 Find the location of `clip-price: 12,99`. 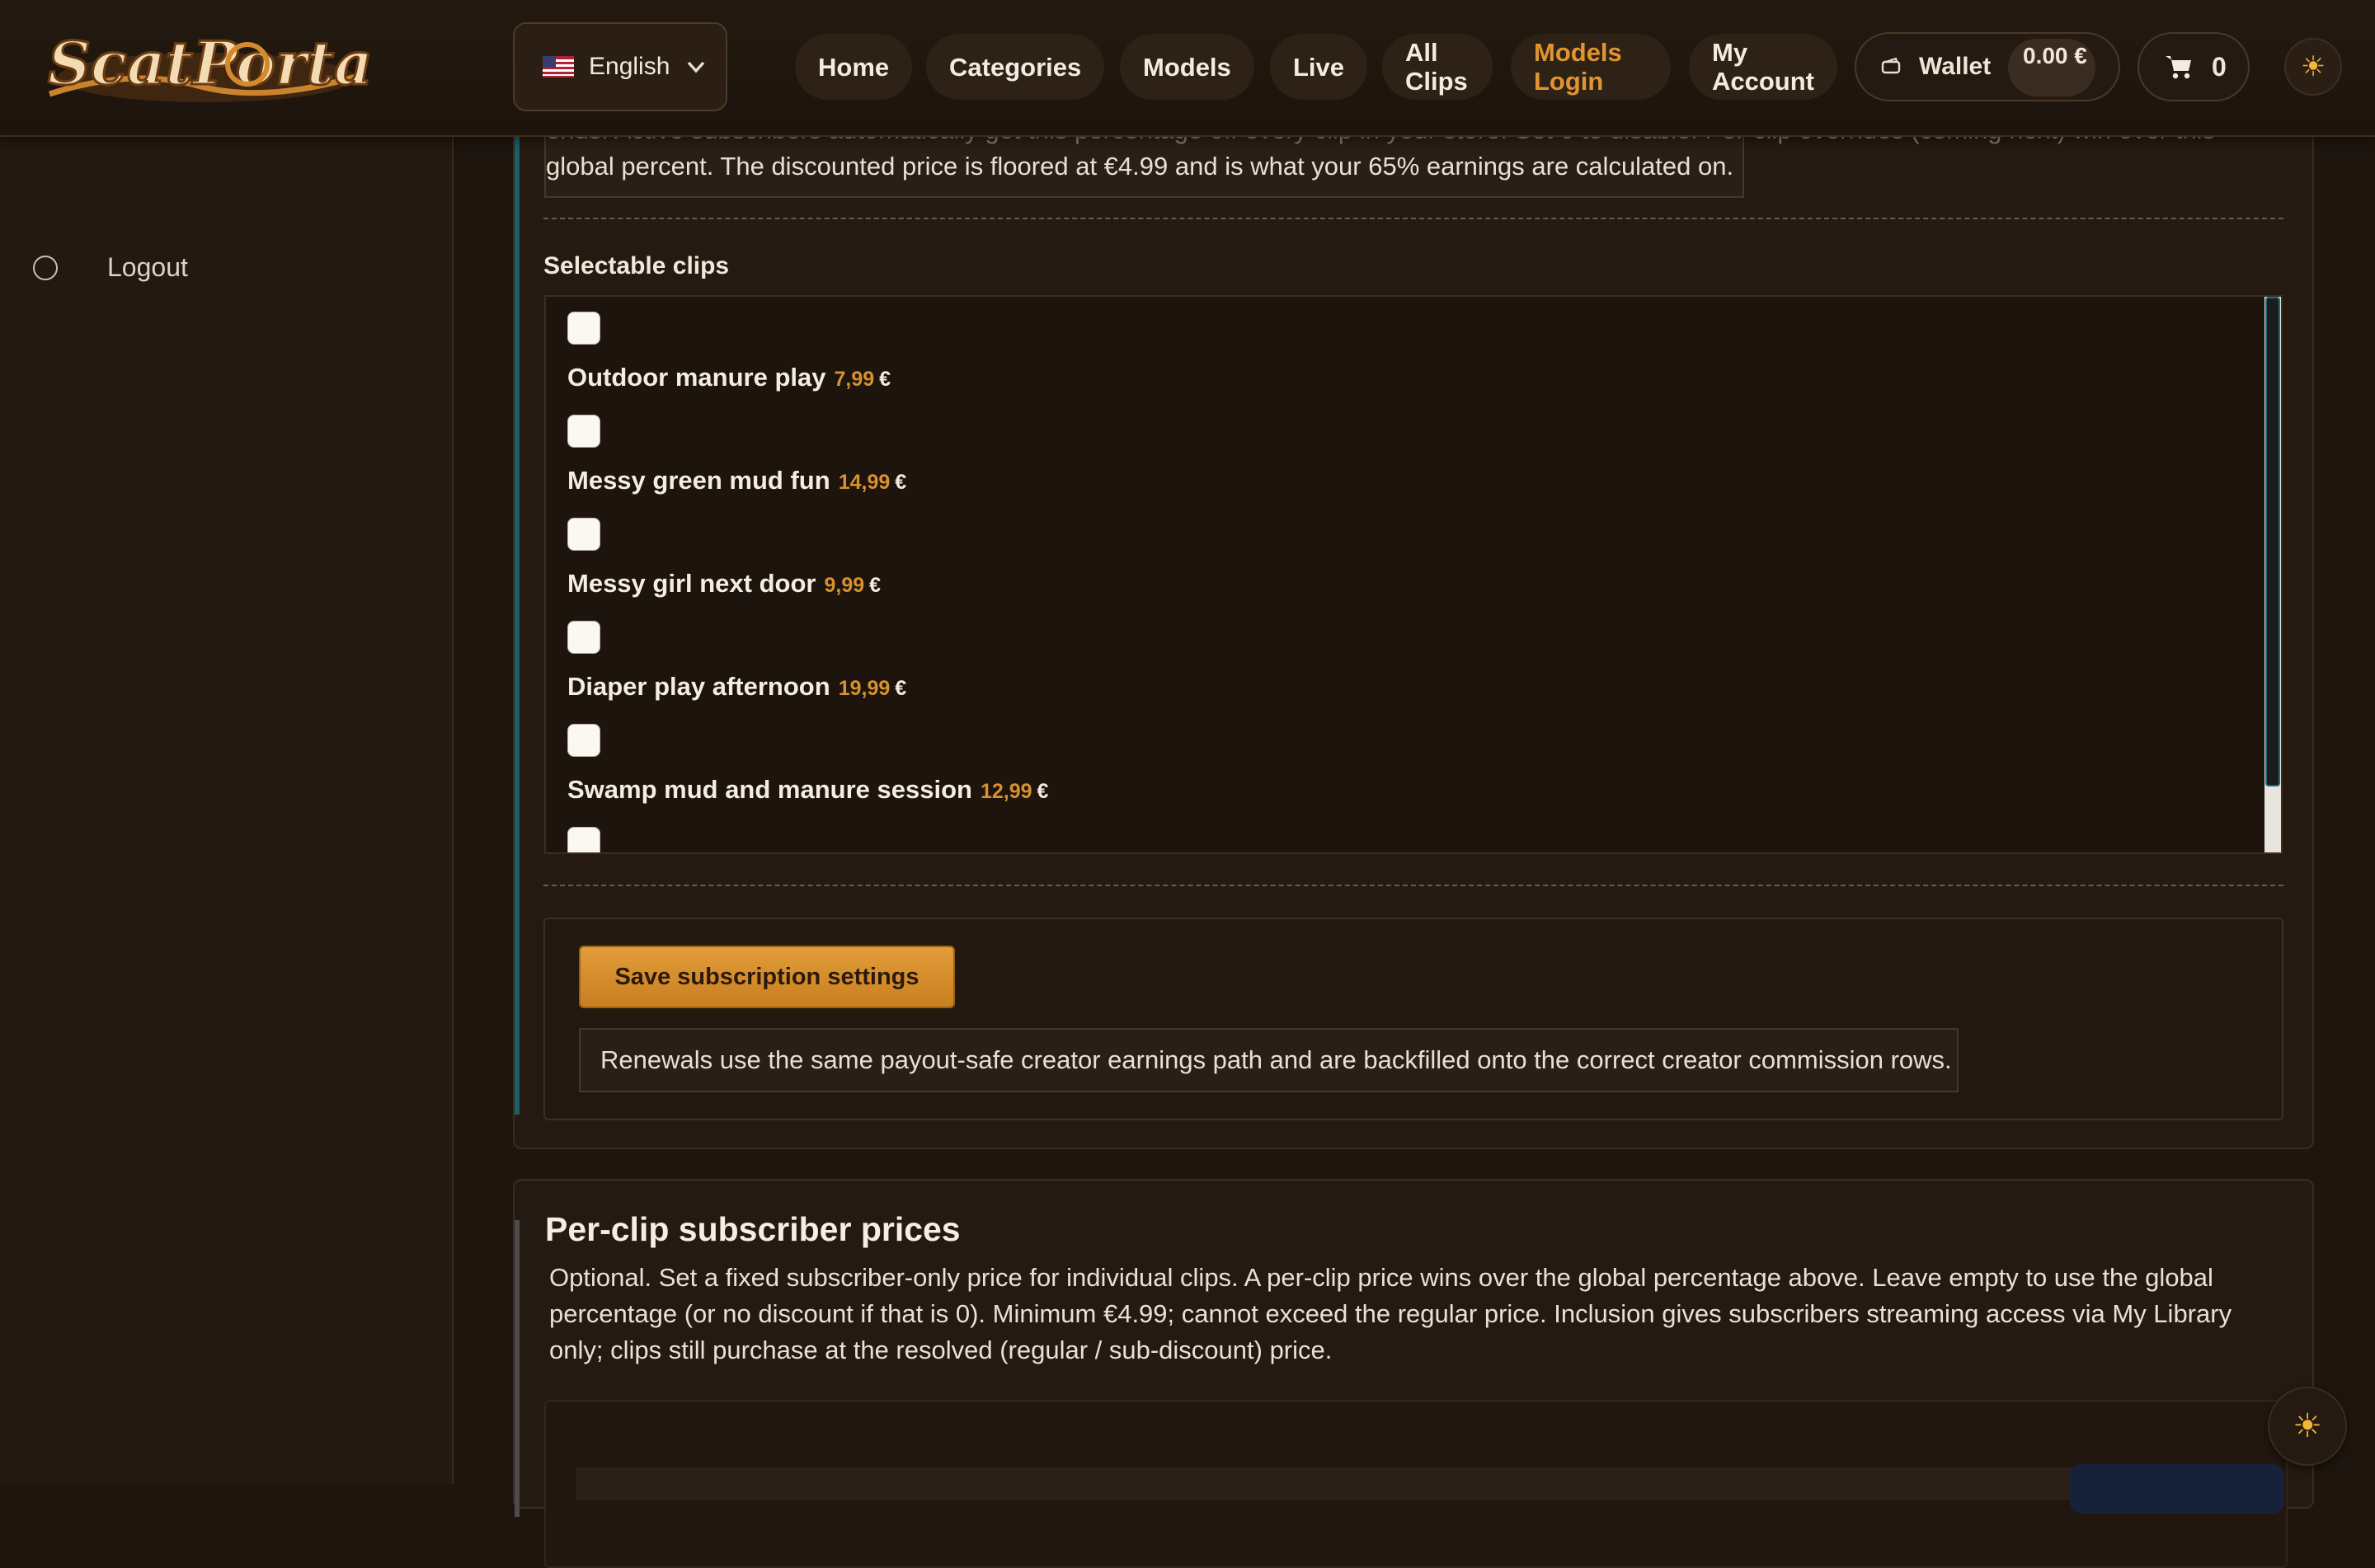

clip-price: 12,99 is located at coordinates (1006, 791).